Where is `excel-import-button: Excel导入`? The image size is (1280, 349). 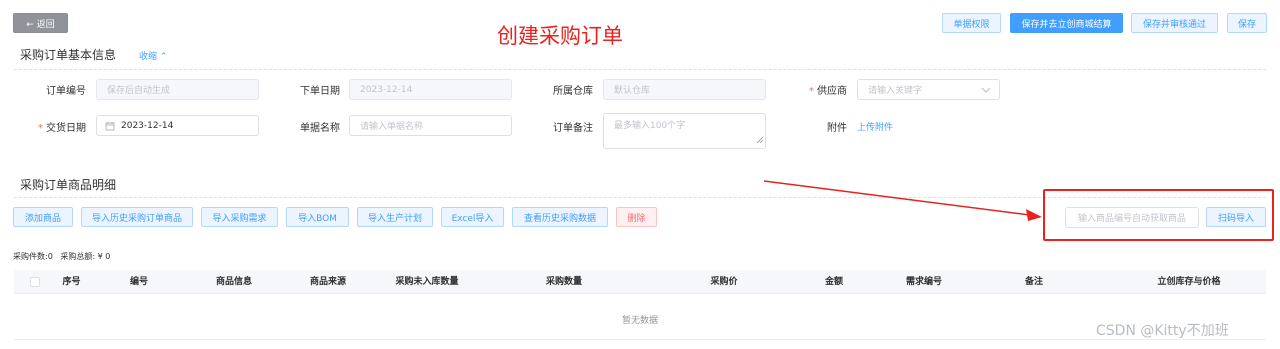 excel-import-button: Excel导入 is located at coordinates (472, 217).